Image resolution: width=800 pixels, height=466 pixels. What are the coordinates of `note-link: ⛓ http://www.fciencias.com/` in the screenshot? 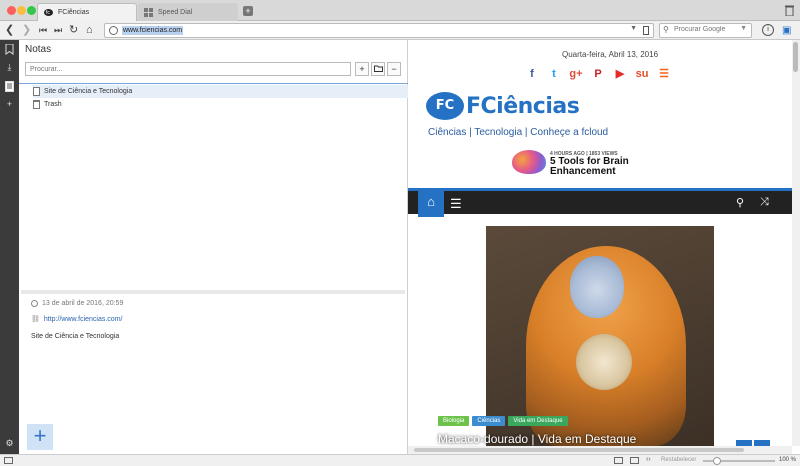 It's located at (77, 319).